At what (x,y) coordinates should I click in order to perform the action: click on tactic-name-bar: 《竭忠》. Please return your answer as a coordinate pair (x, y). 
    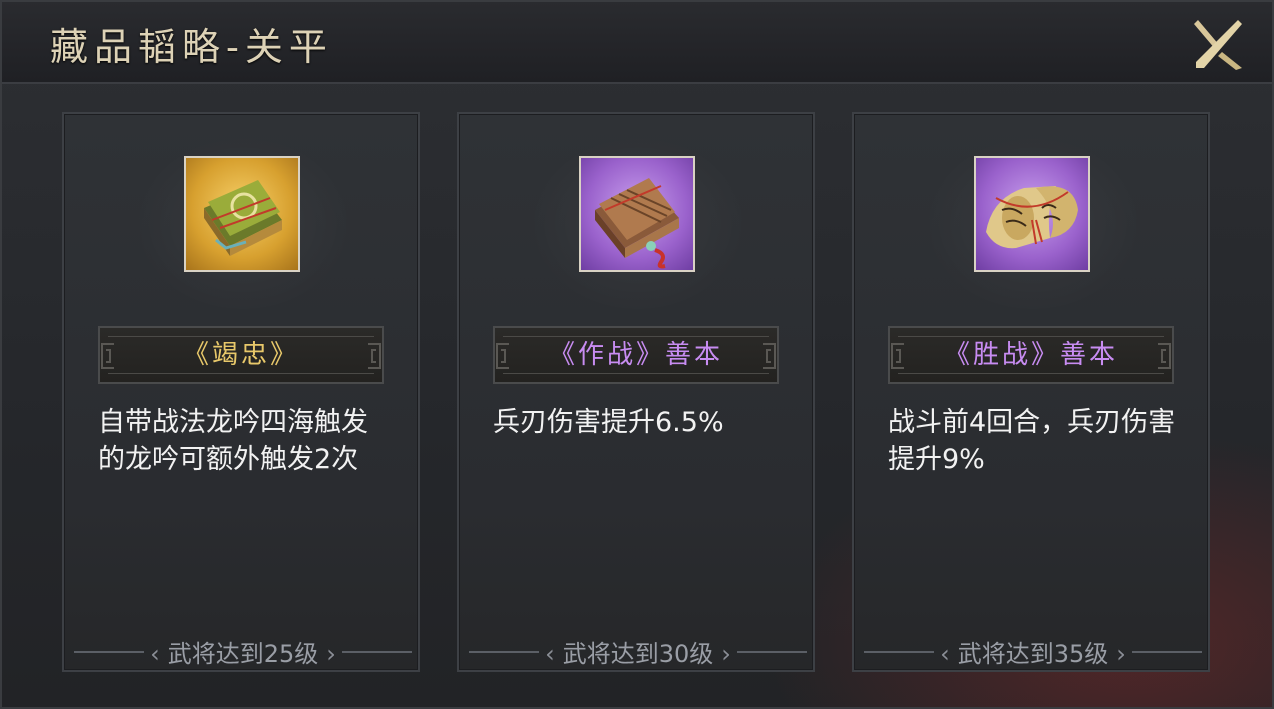
    Looking at the image, I should click on (241, 355).